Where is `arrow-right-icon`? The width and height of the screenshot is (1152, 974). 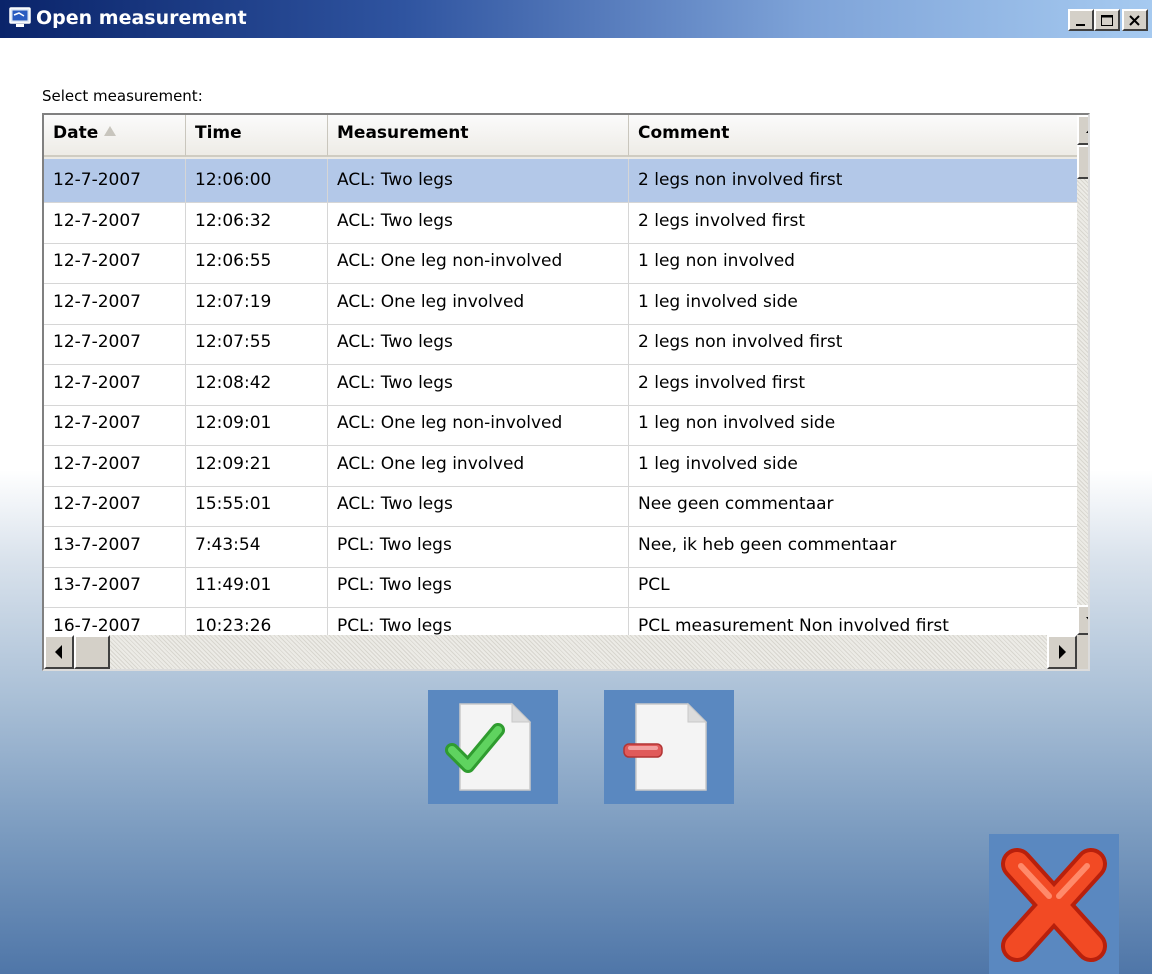
arrow-right-icon is located at coordinates (1062, 652).